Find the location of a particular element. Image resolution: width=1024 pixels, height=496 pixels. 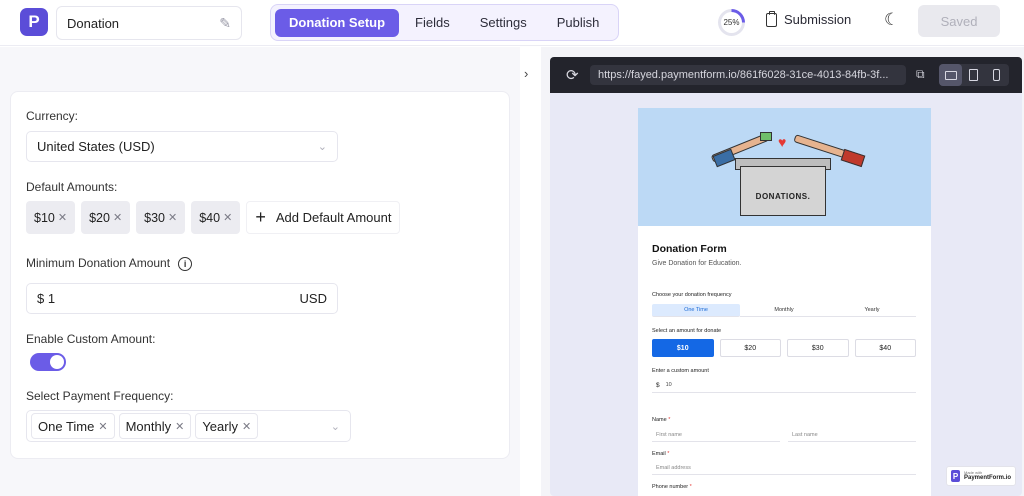

default-amount-chip: $40 ✕ is located at coordinates (216, 217).